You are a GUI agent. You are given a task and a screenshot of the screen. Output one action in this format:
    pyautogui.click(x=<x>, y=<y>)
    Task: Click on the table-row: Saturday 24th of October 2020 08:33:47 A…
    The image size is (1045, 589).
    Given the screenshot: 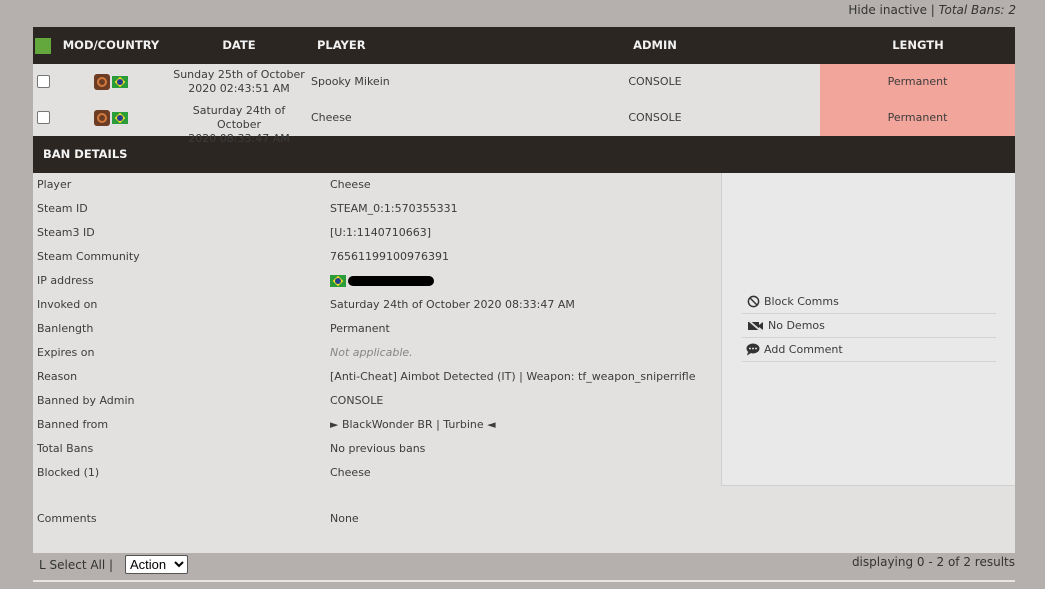 What is the action you would take?
    pyautogui.click(x=524, y=122)
    